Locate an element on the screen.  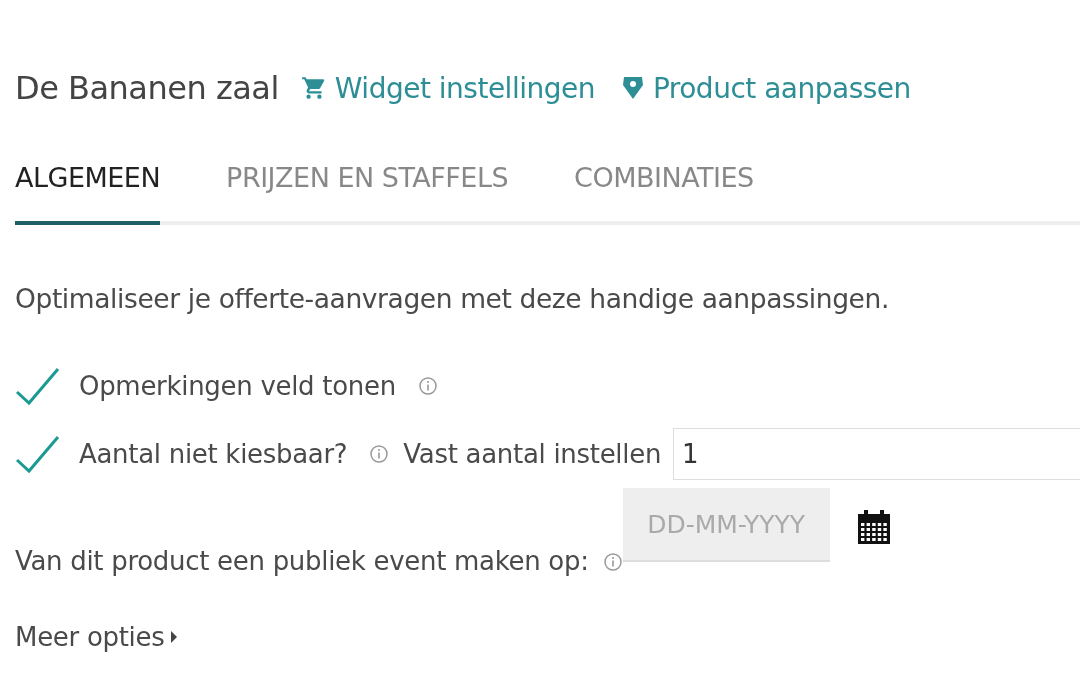
tab: COMBINATIES is located at coordinates (664, 193).